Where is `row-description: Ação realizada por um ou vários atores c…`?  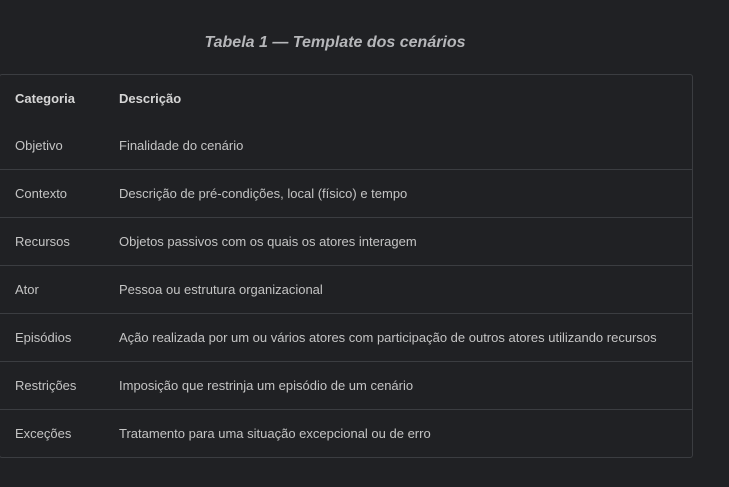 row-description: Ação realizada por um ou vários atores c… is located at coordinates (405, 337).